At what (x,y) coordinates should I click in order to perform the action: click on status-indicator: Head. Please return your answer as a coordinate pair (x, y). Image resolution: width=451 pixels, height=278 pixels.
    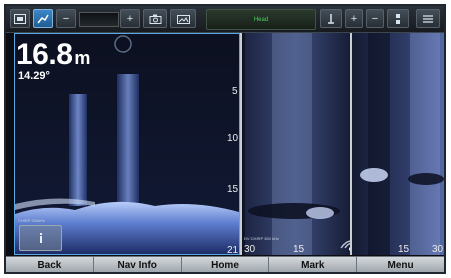
    Looking at the image, I should click on (261, 19).